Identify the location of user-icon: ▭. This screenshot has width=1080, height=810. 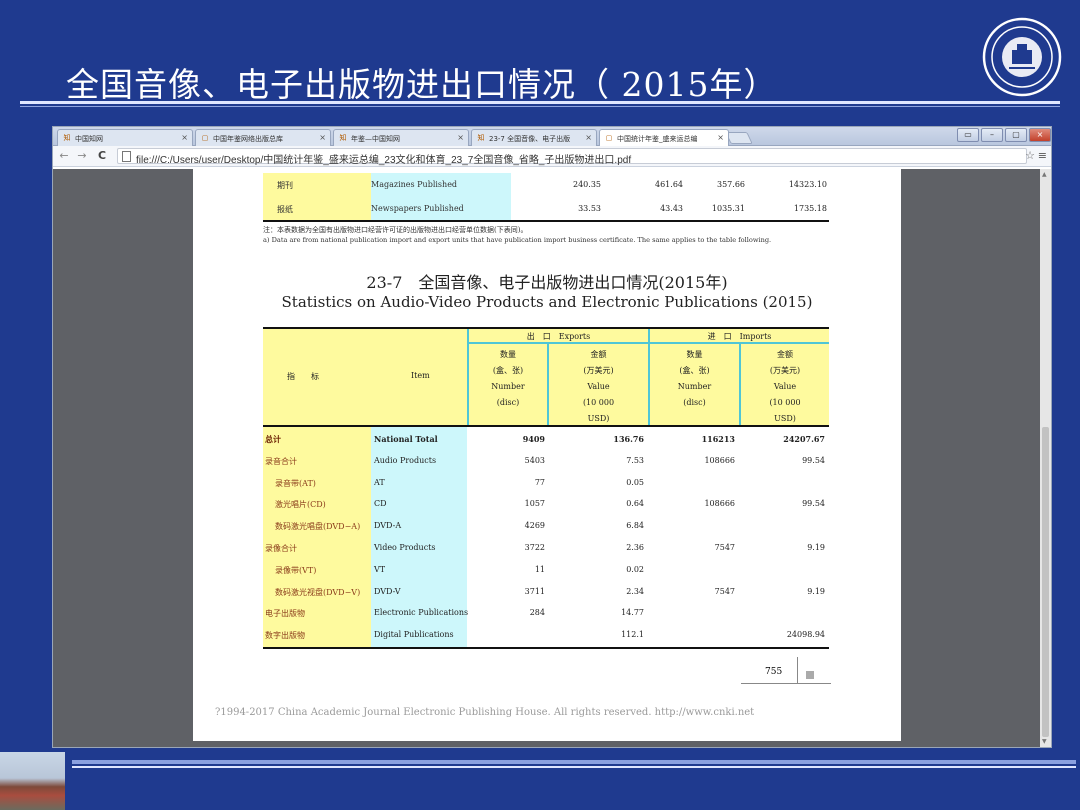
(968, 135).